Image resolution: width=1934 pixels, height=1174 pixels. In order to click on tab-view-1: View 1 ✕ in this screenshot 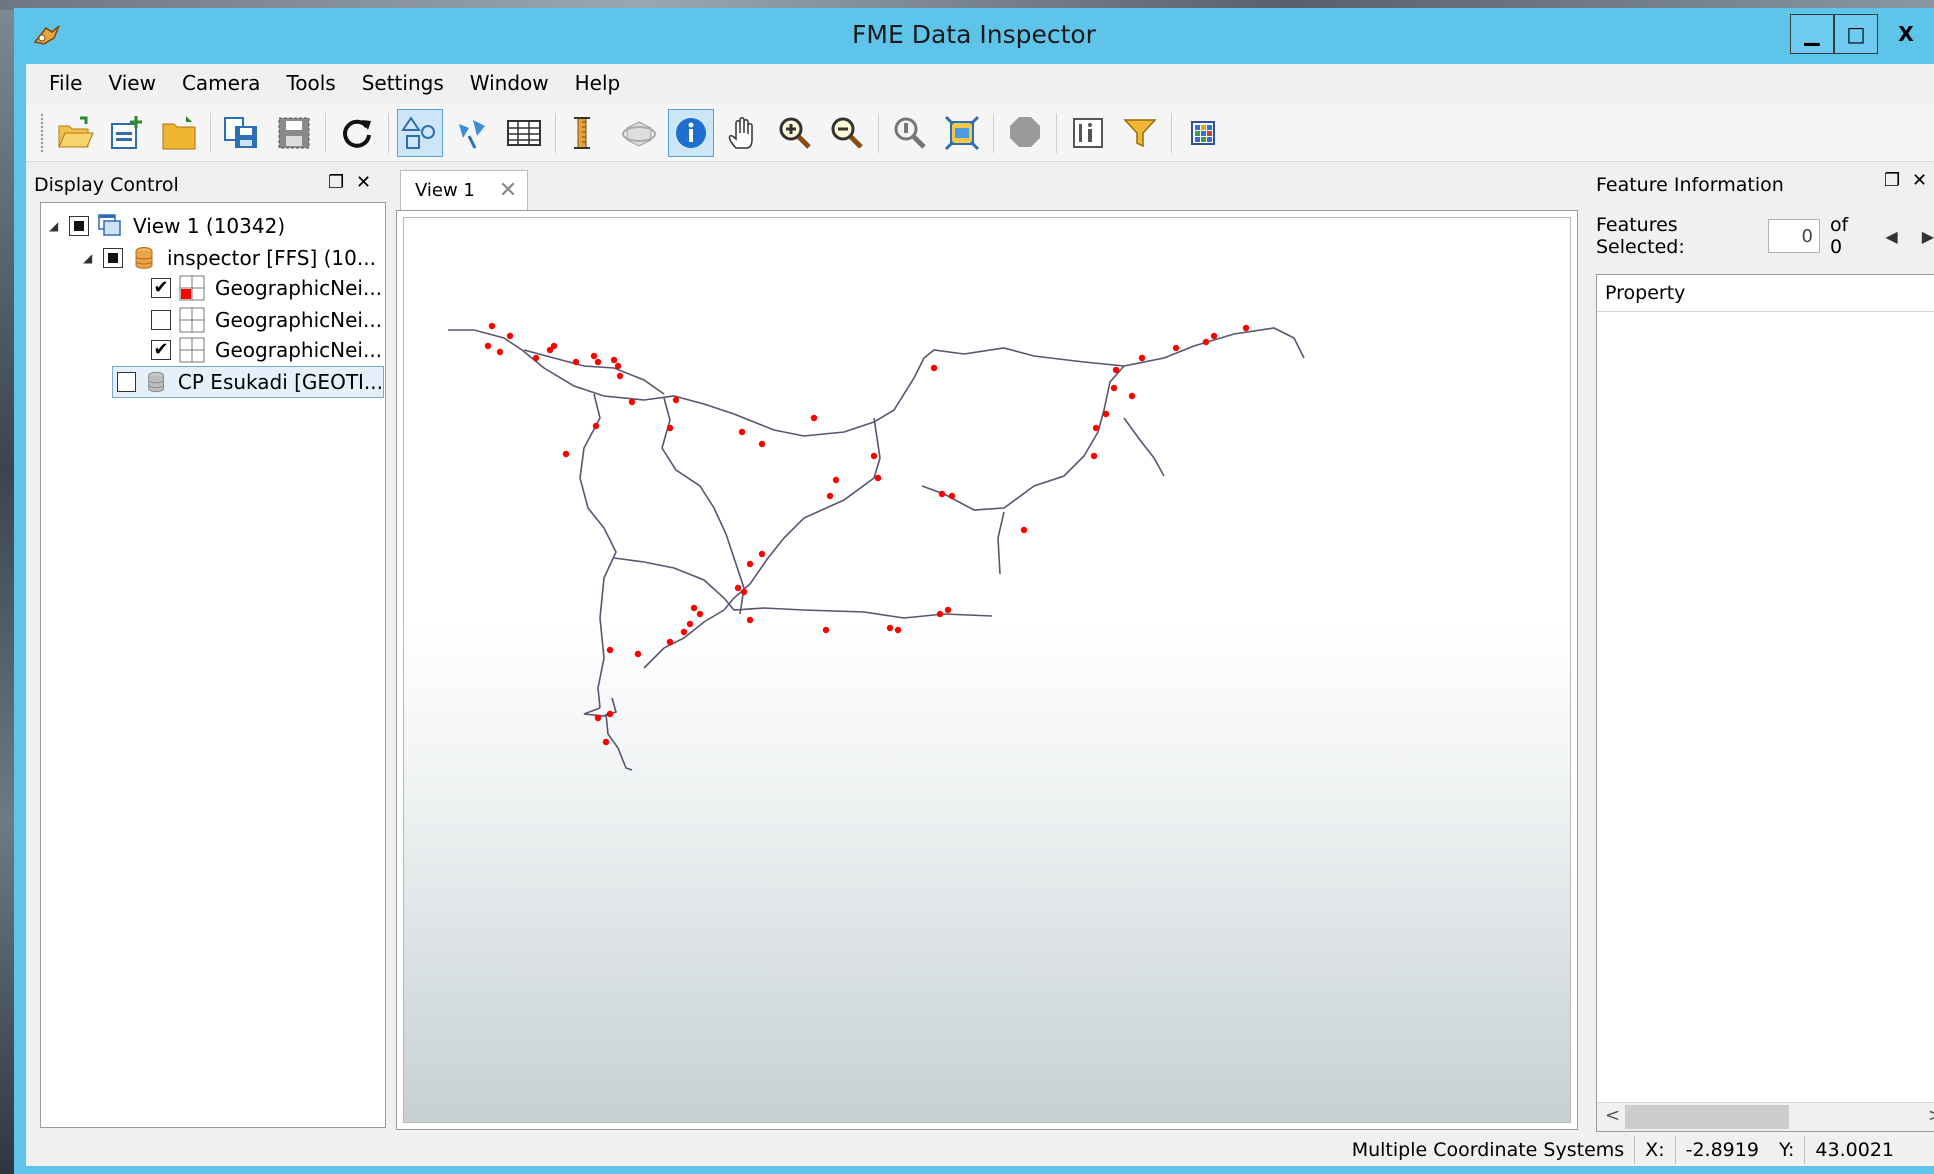, I will do `click(464, 190)`.